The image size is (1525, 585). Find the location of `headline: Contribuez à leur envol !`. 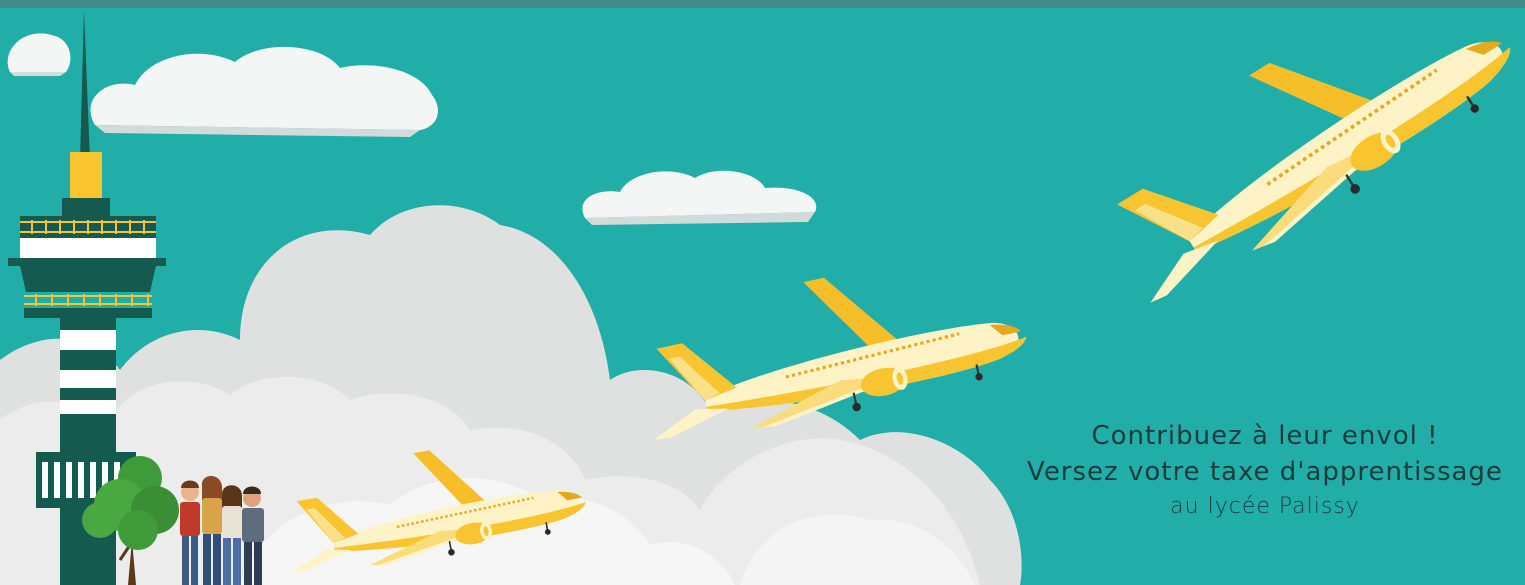

headline: Contribuez à leur envol ! is located at coordinates (1265, 436).